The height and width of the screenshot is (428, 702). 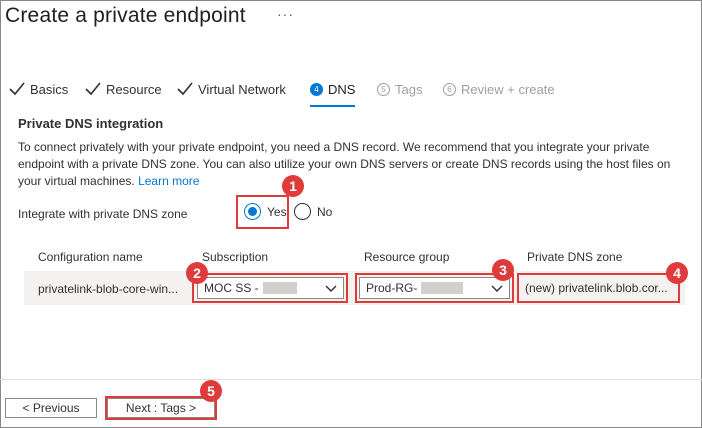 What do you see at coordinates (508, 89) in the screenshot?
I see `tab-label: Review + create` at bounding box center [508, 89].